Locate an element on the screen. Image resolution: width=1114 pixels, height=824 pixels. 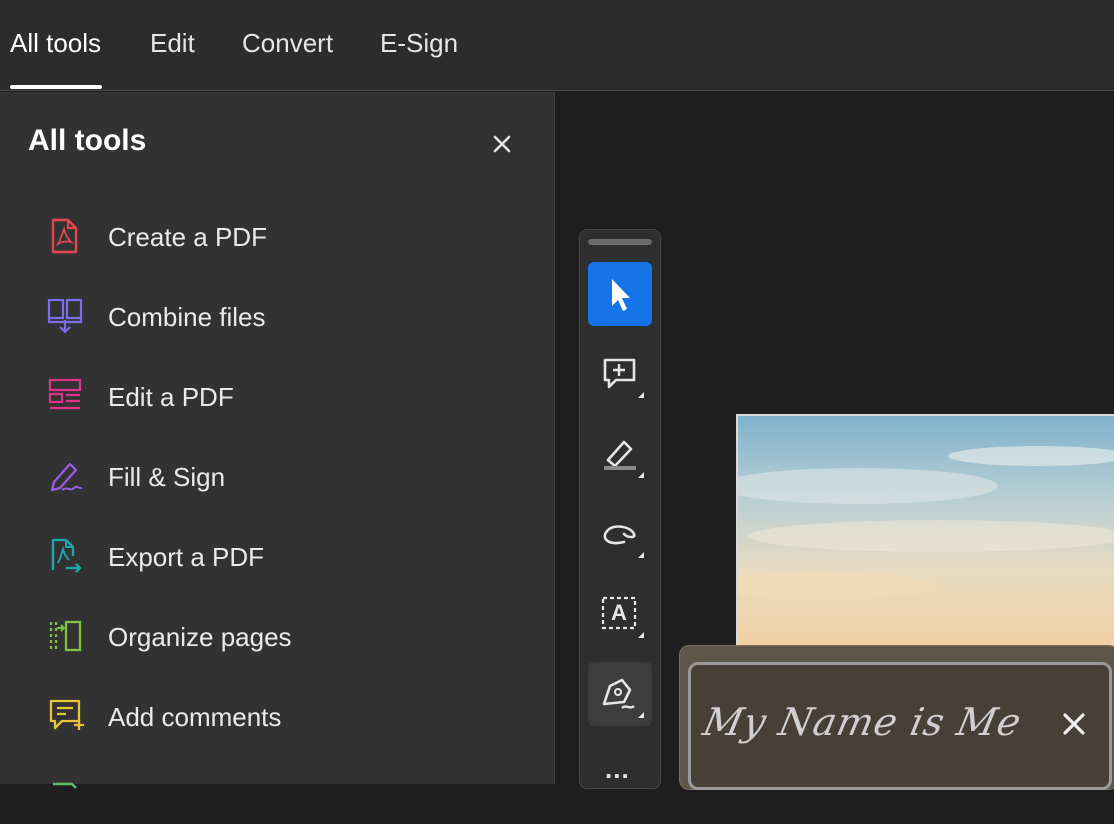
sign-tool-button is located at coordinates (620, 694).